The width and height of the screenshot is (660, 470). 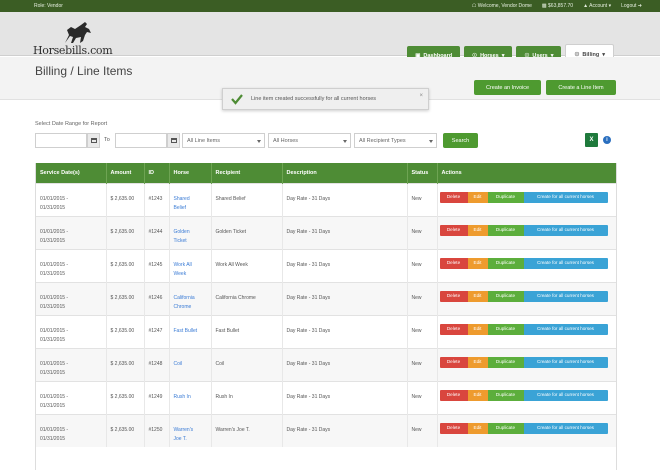 I want to click on recipient-types-select: All Recipient Types, so click(x=395, y=140).